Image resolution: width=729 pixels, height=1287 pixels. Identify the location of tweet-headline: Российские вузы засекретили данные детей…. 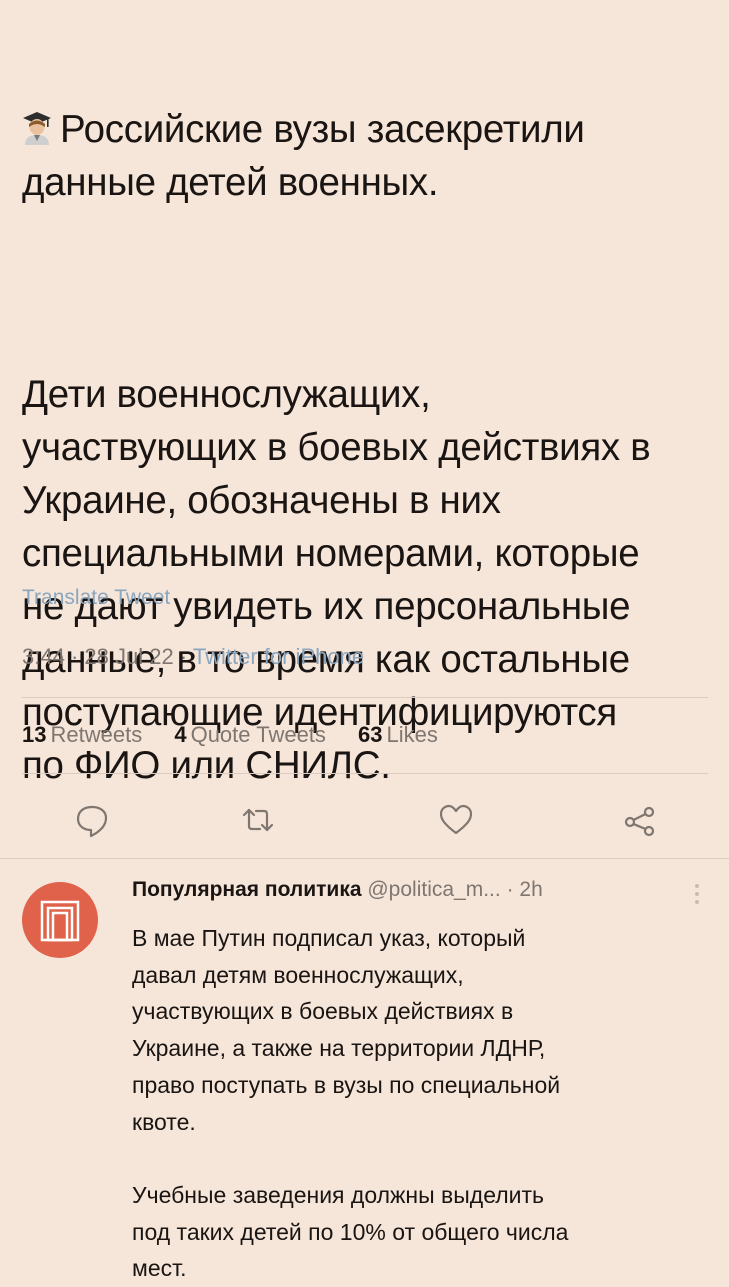
(367, 131).